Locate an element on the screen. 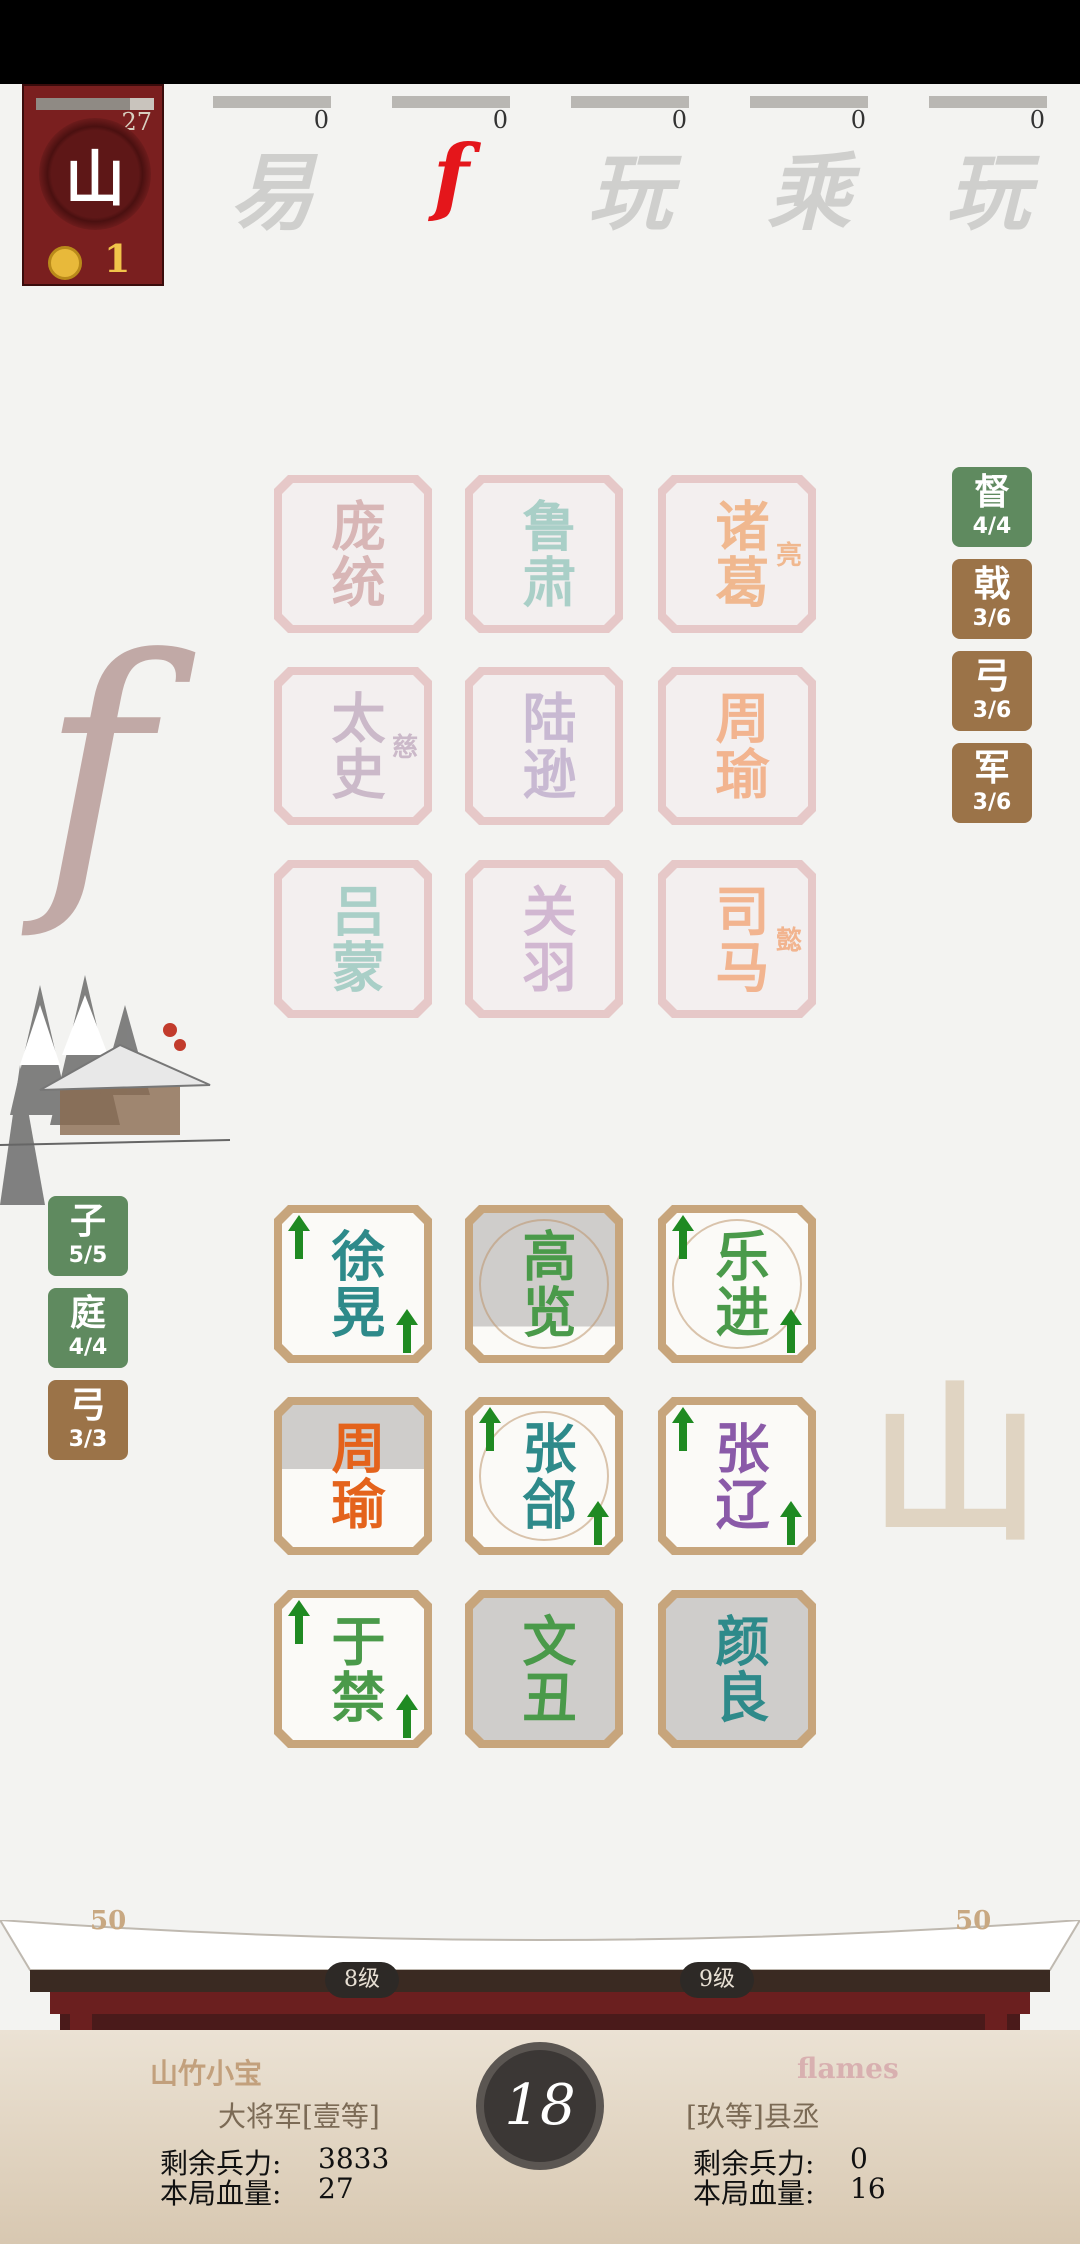 This screenshot has width=1080, height=2244. unit-name: 张郃 is located at coordinates (544, 1476).